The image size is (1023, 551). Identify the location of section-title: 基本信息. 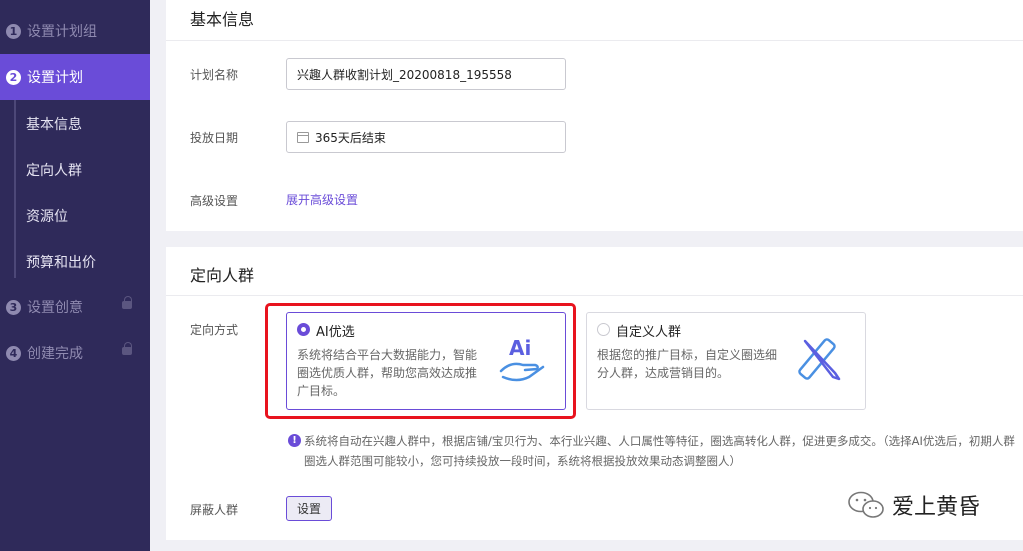
(222, 19).